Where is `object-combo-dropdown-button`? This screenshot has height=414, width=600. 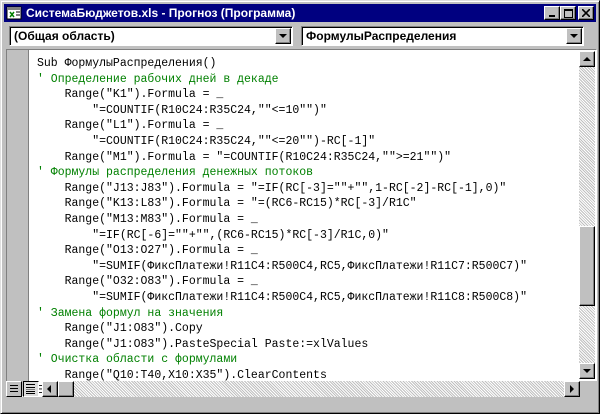 object-combo-dropdown-button is located at coordinates (283, 36).